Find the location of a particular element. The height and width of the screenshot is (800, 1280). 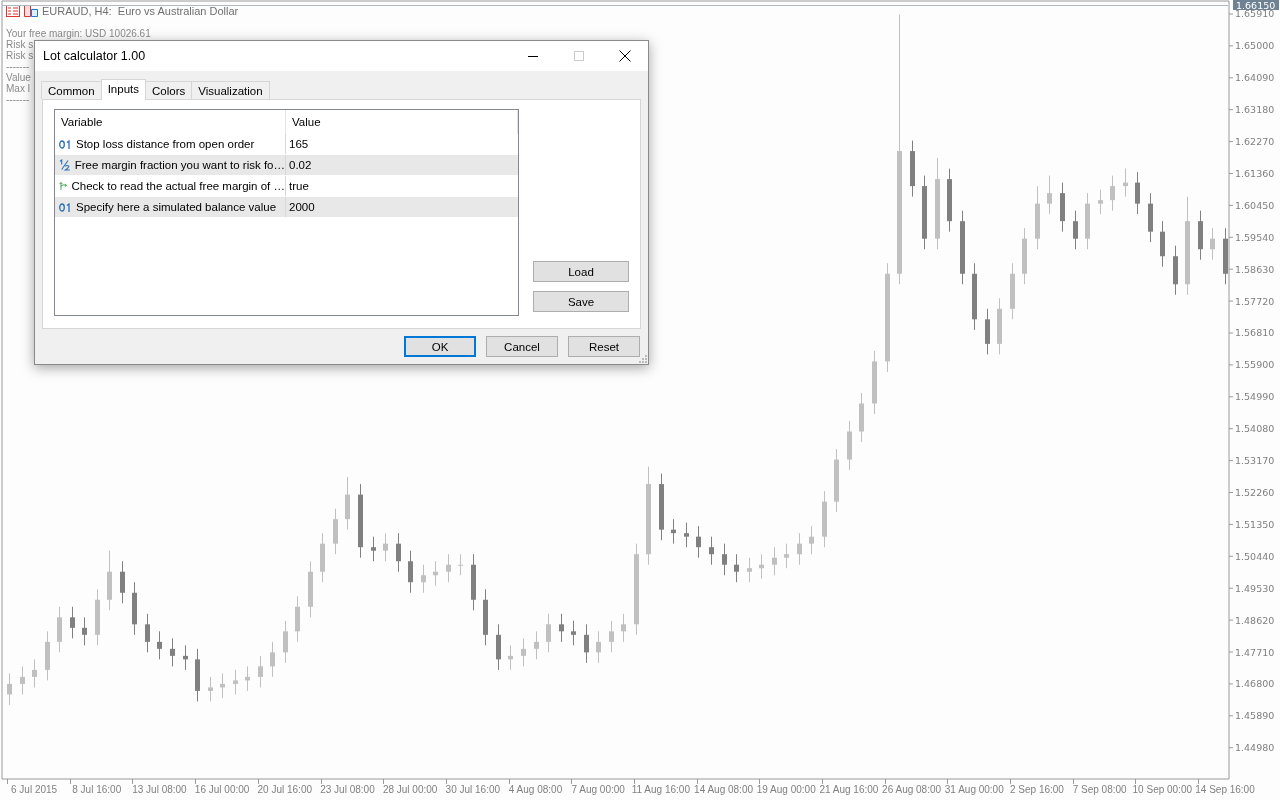

price-label: 1.52260 is located at coordinates (1255, 492).